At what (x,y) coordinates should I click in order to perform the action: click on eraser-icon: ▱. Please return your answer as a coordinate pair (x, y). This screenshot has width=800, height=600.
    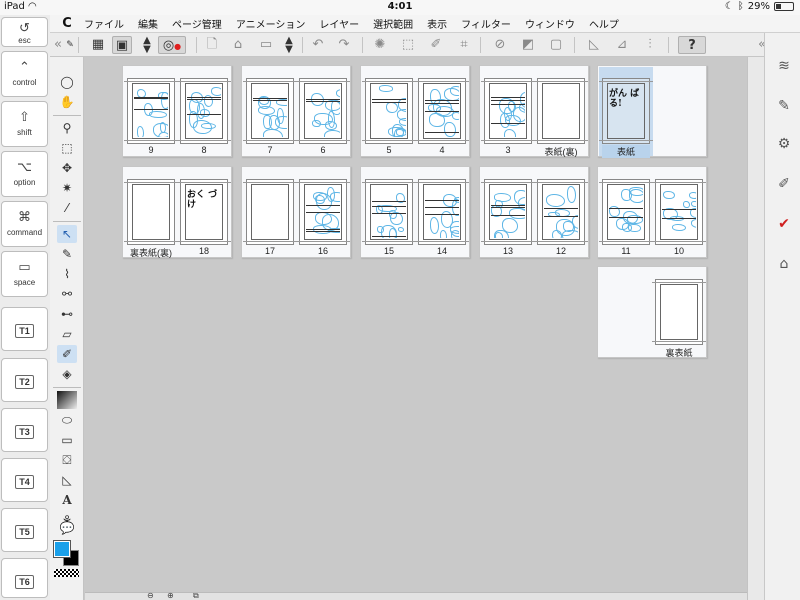
    Looking at the image, I should click on (67, 334).